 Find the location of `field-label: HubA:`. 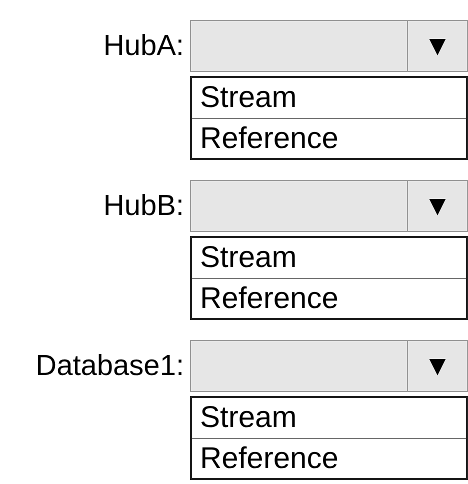

field-label: HubA: is located at coordinates (143, 46).